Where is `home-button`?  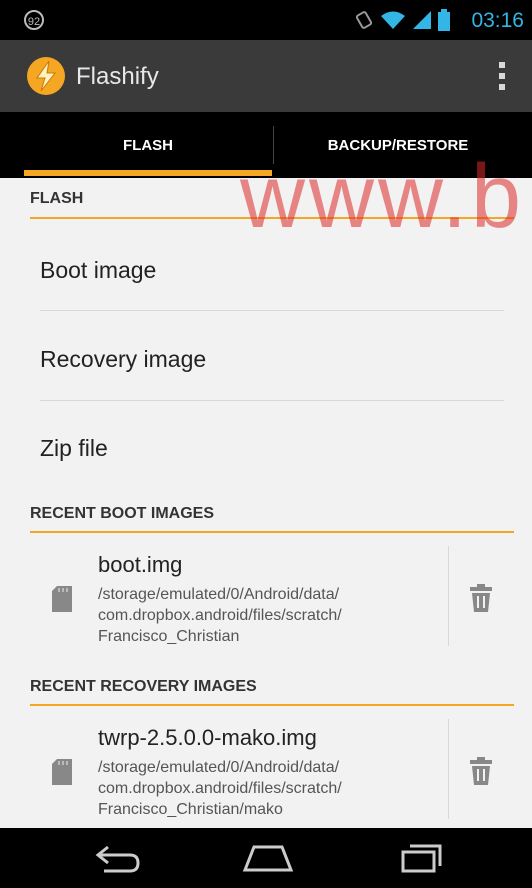
home-button is located at coordinates (268, 858).